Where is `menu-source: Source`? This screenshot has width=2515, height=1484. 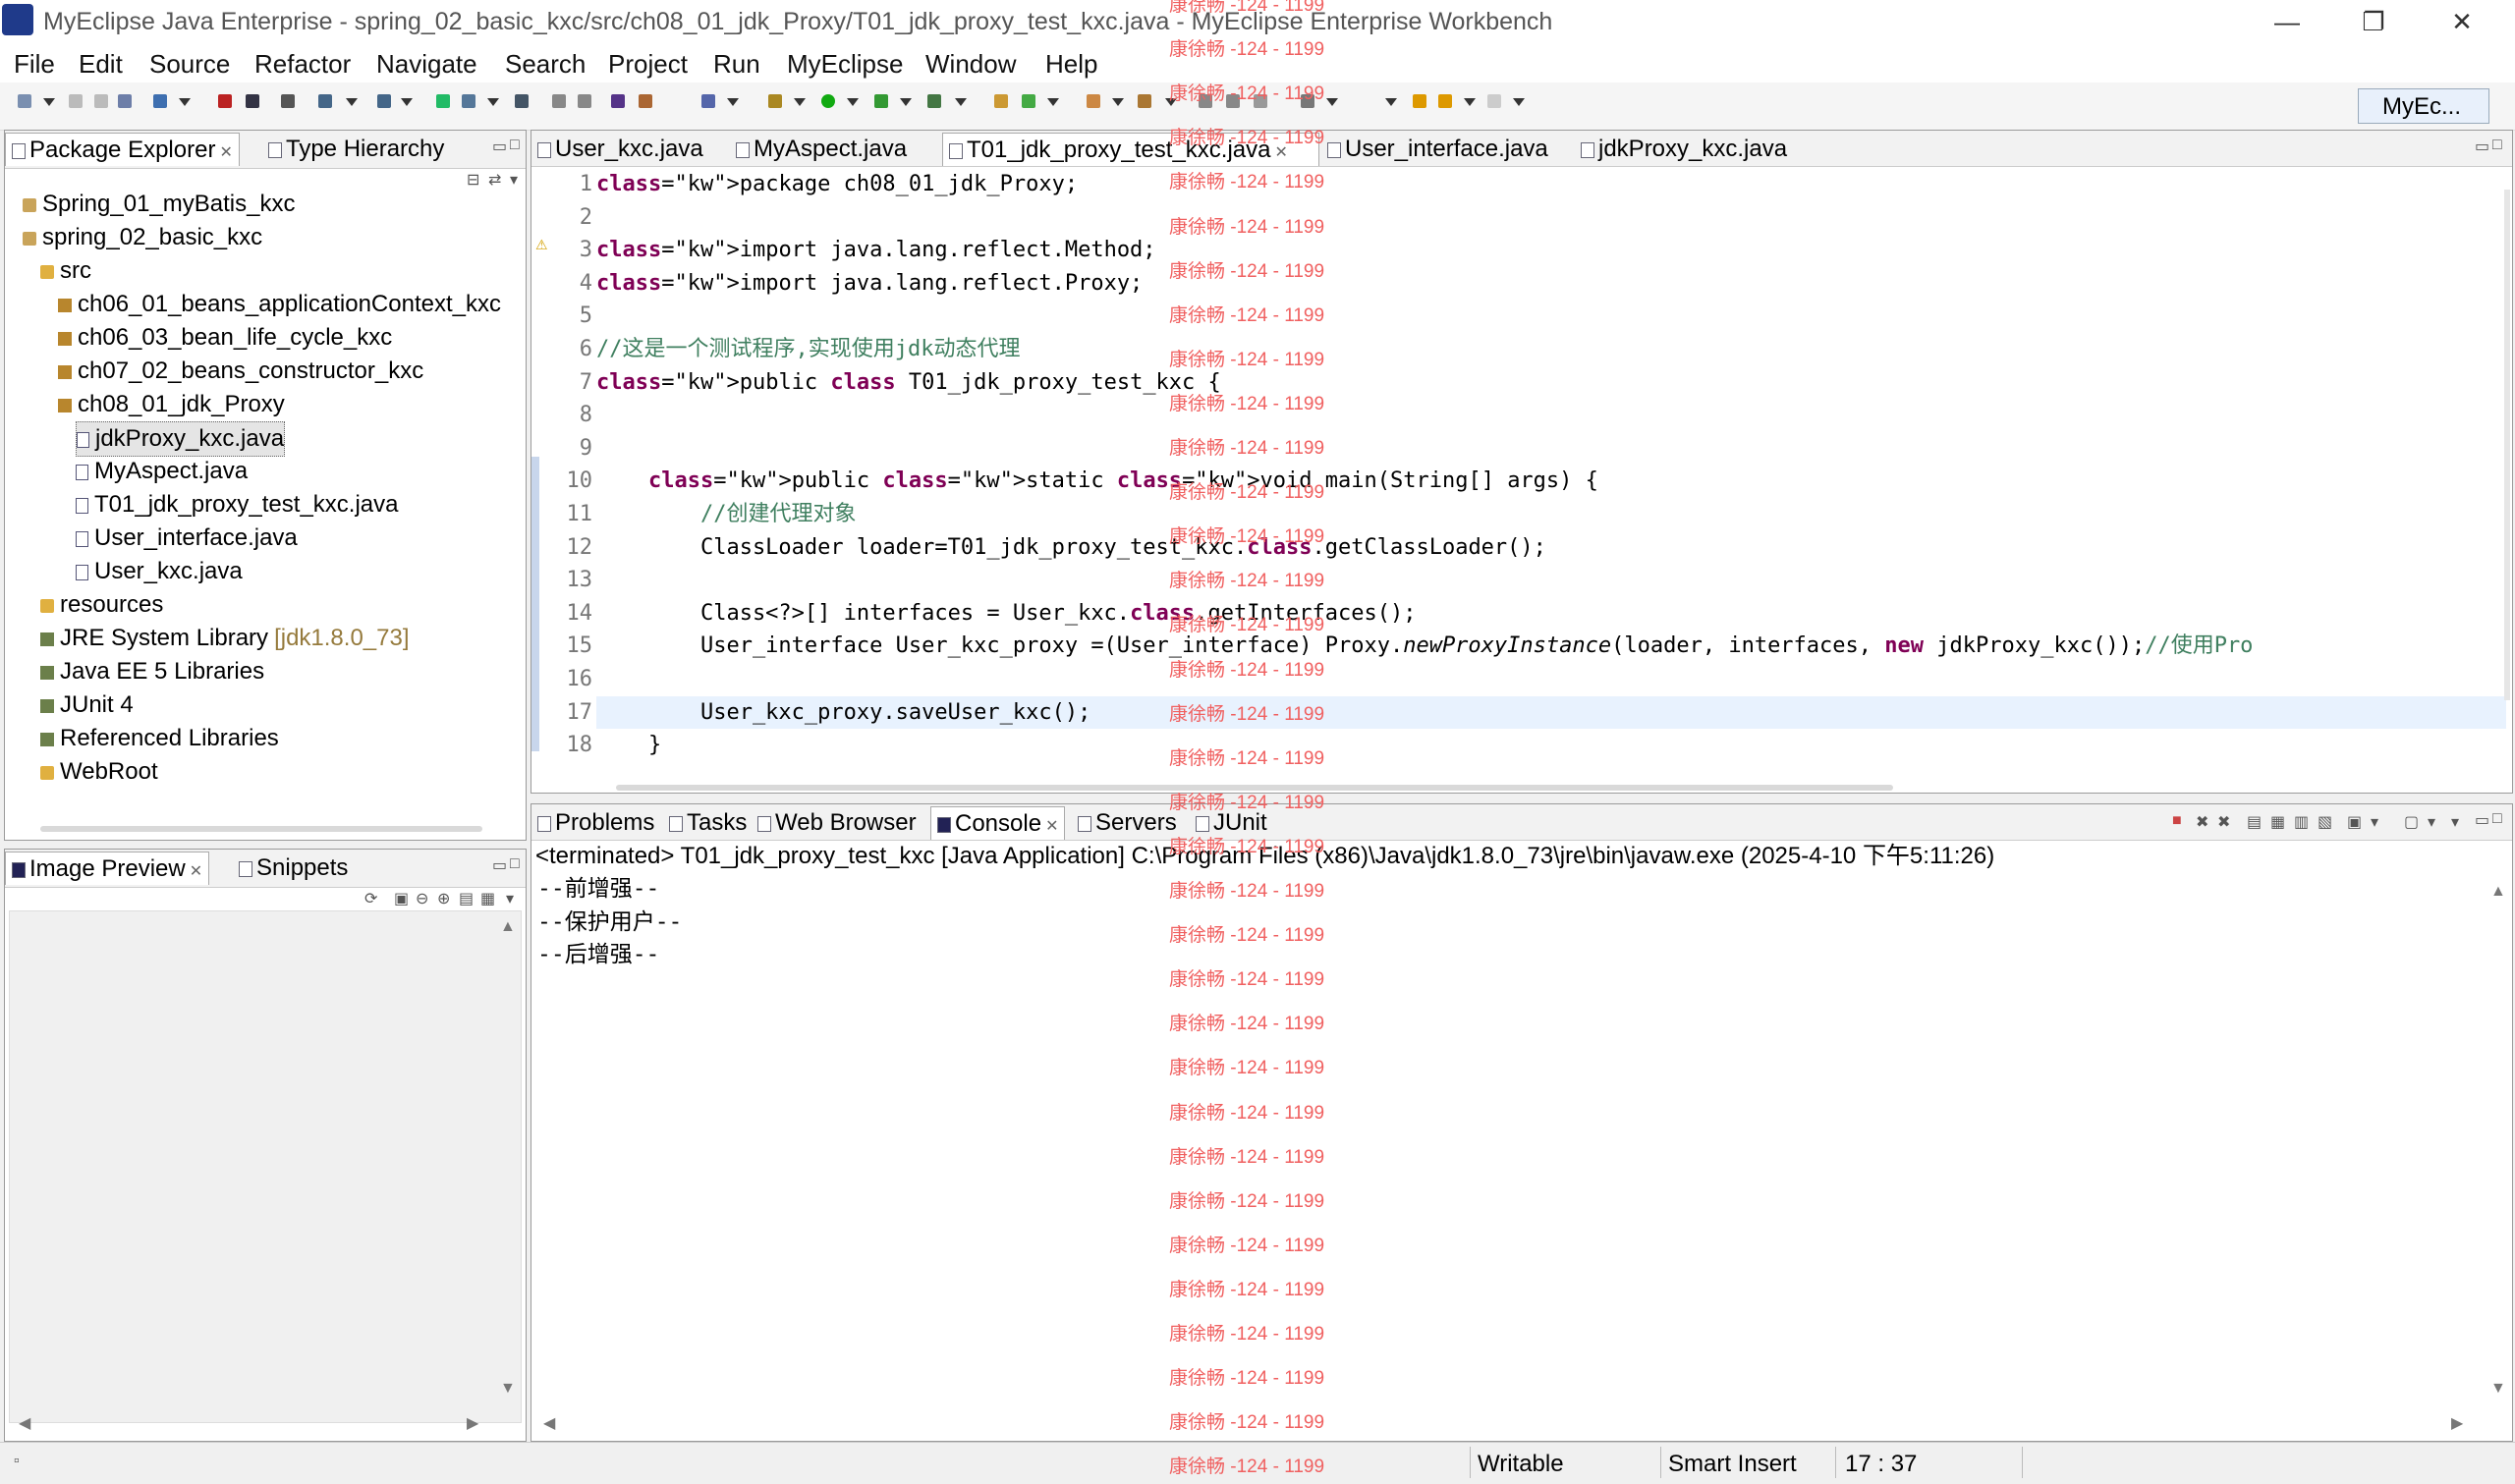
menu-source: Source is located at coordinates (189, 64).